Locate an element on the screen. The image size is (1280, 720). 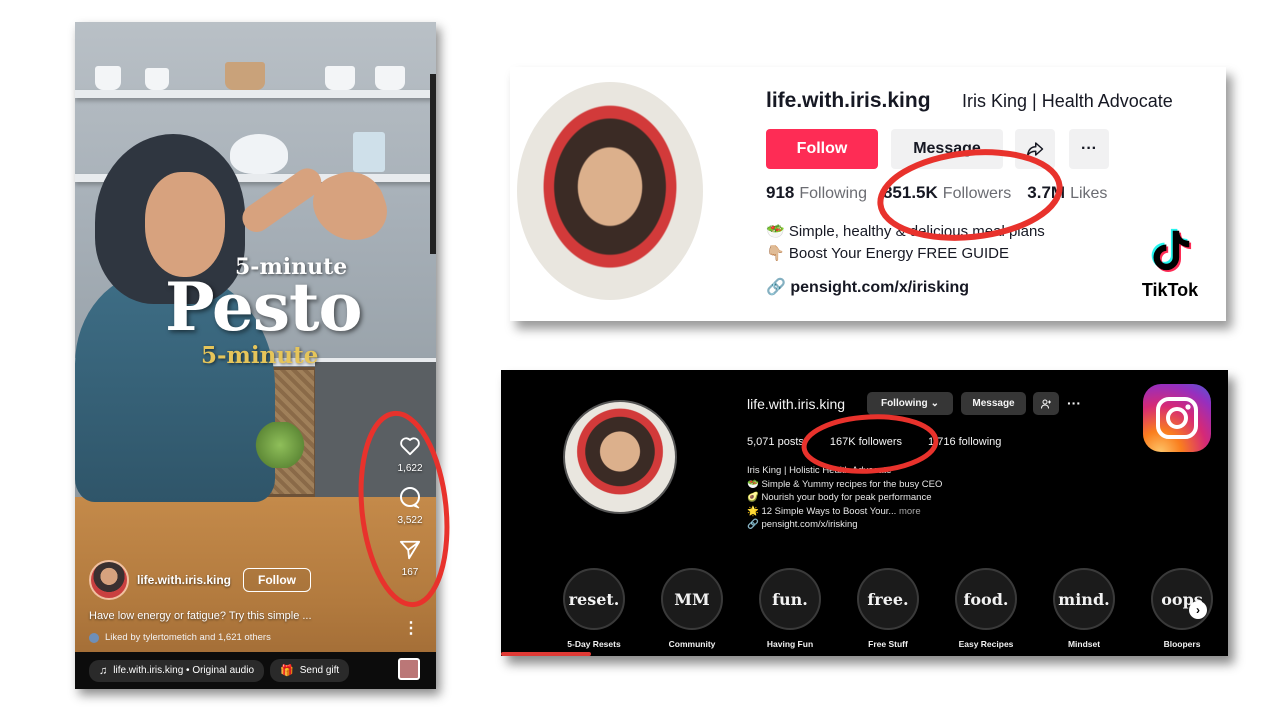
reel-title-gold: 5-minute is located at coordinates (260, 355).